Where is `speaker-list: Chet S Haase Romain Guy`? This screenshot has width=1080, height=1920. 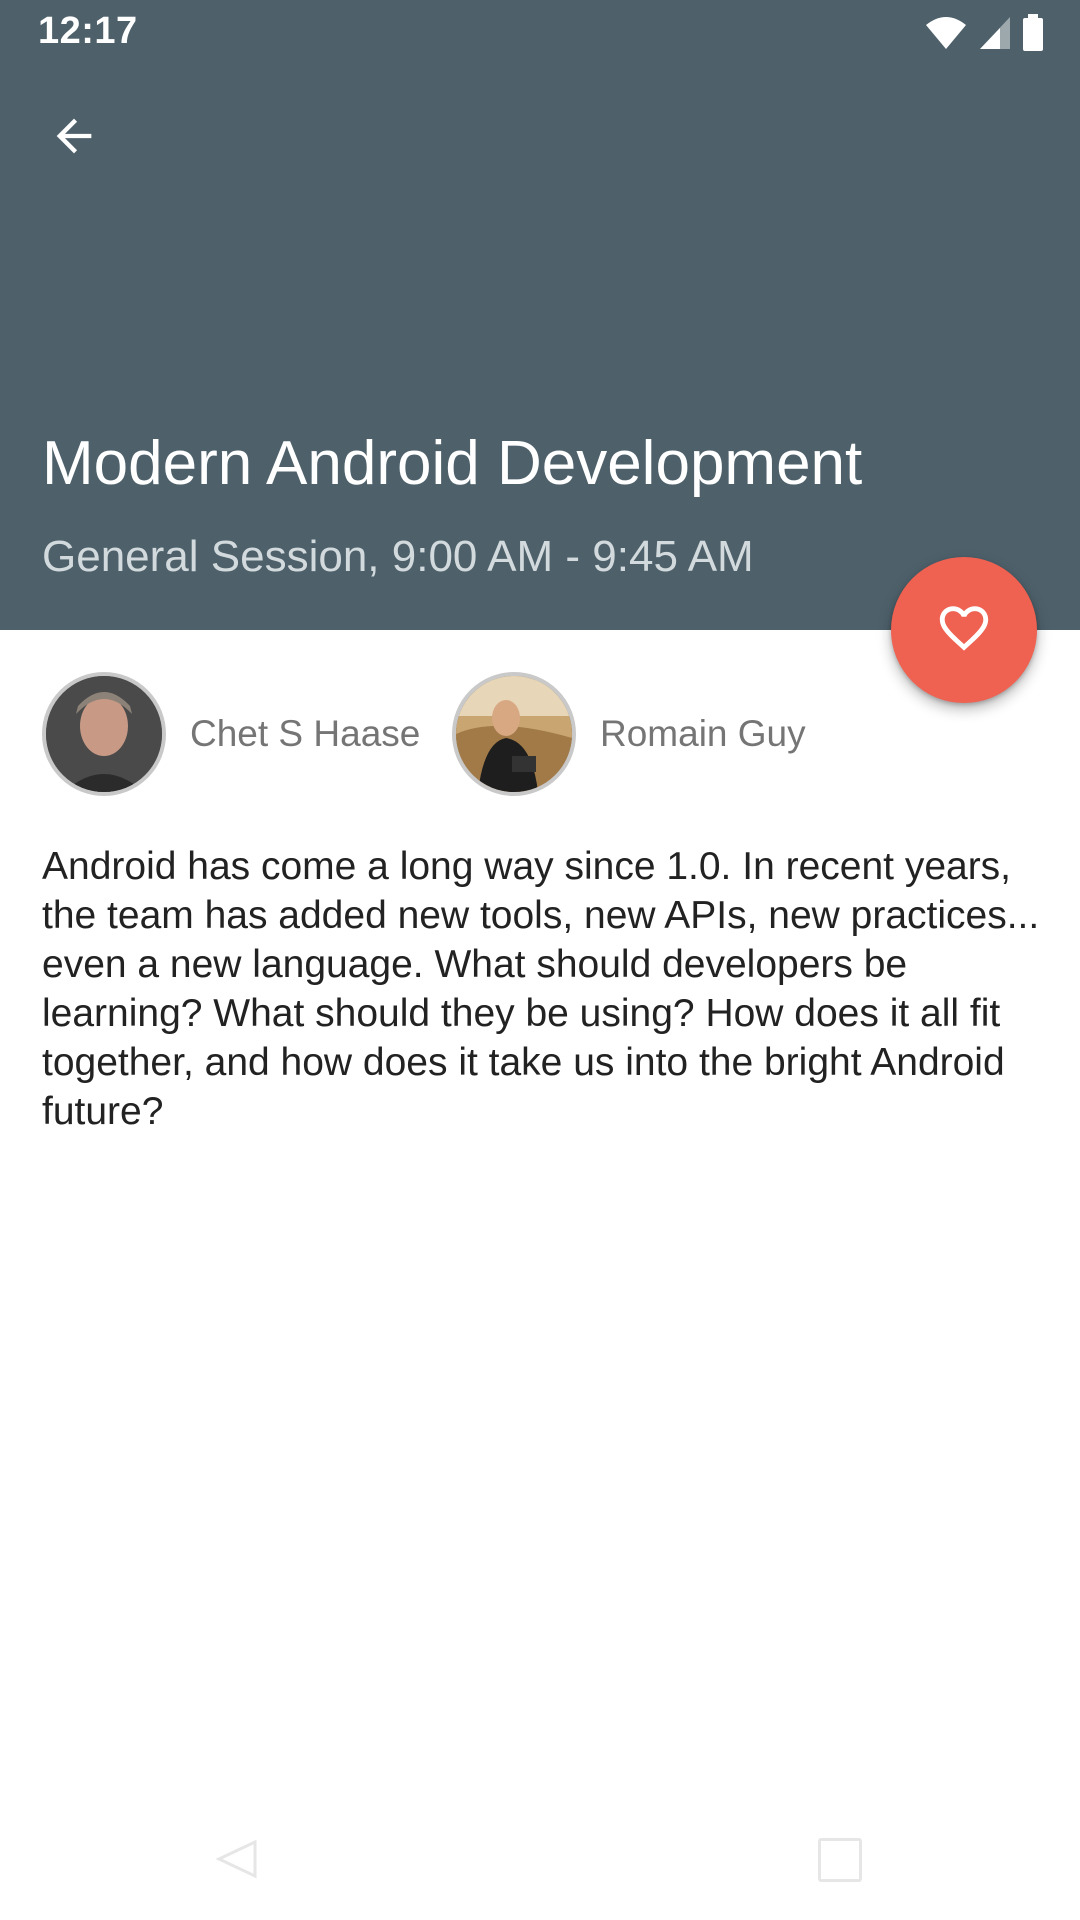
speaker-list: Chet S Haase Romain Guy is located at coordinates (540, 734).